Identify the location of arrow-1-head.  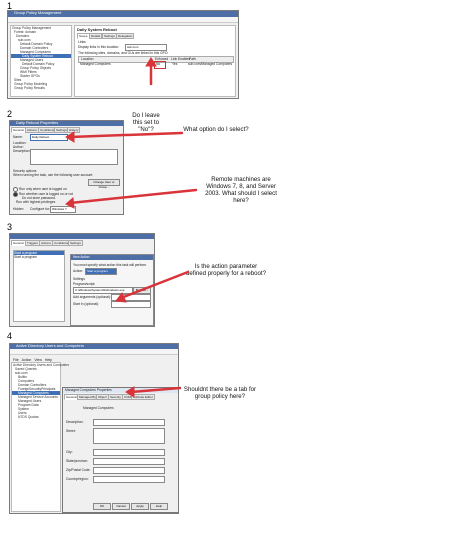
(151, 62).